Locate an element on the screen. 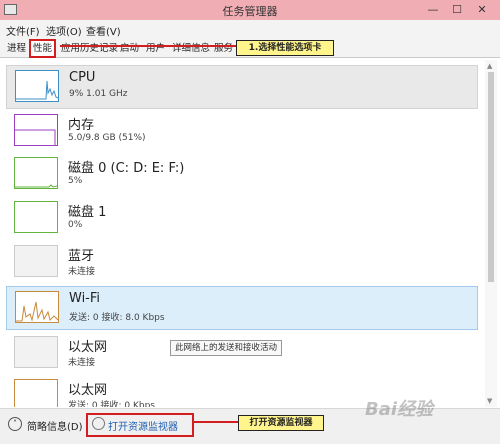  resource-detail: 0% is located at coordinates (75, 225).